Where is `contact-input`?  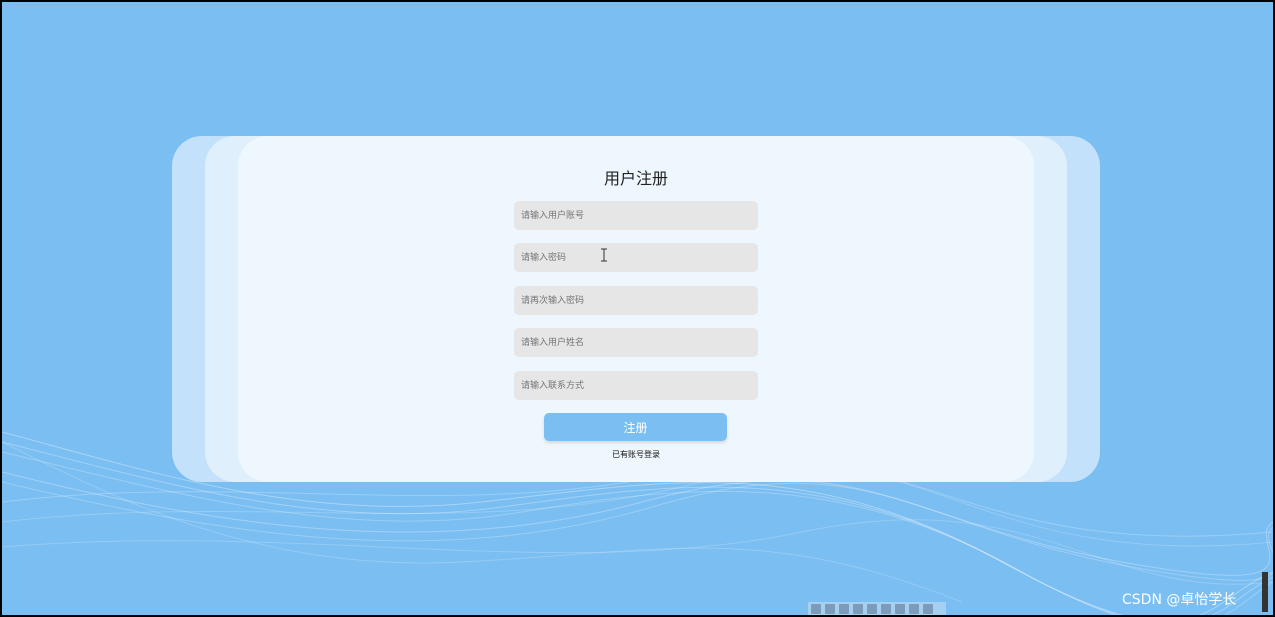
contact-input is located at coordinates (636, 385).